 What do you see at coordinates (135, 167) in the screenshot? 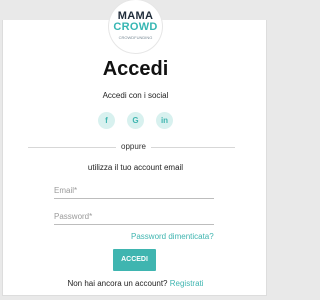
I see `email-login-label: utilizza il tuo account email` at bounding box center [135, 167].